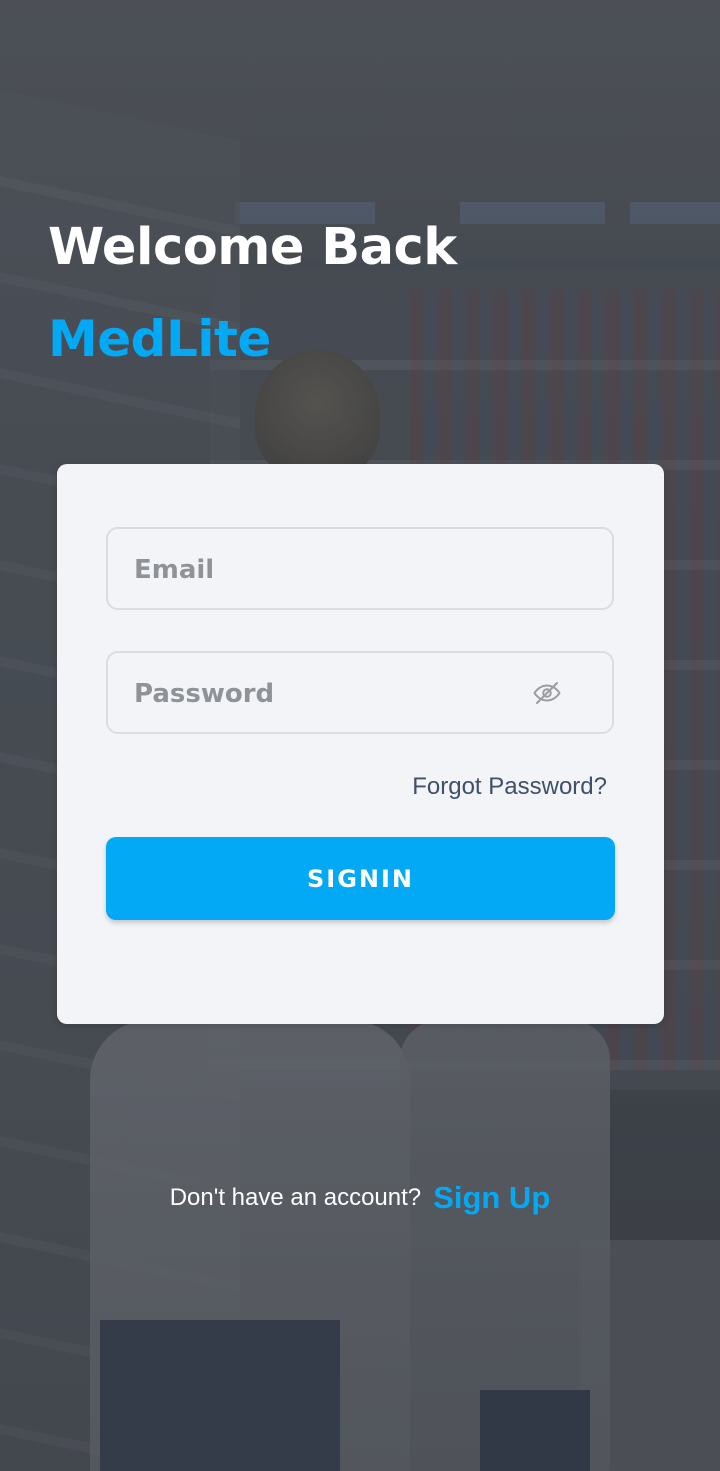  What do you see at coordinates (252, 247) in the screenshot?
I see `welcome-title: Welcome Back` at bounding box center [252, 247].